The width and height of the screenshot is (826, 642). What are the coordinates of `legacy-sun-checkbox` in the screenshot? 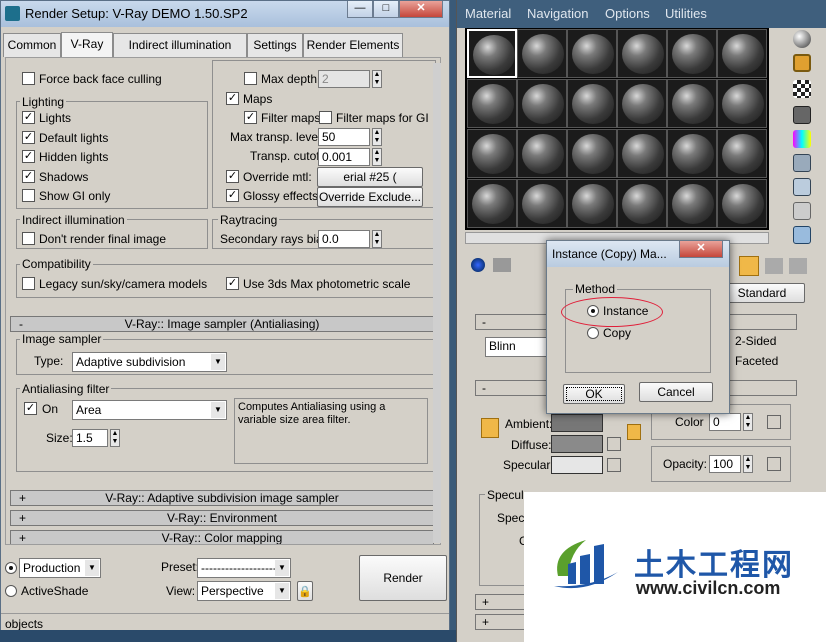 It's located at (28, 283).